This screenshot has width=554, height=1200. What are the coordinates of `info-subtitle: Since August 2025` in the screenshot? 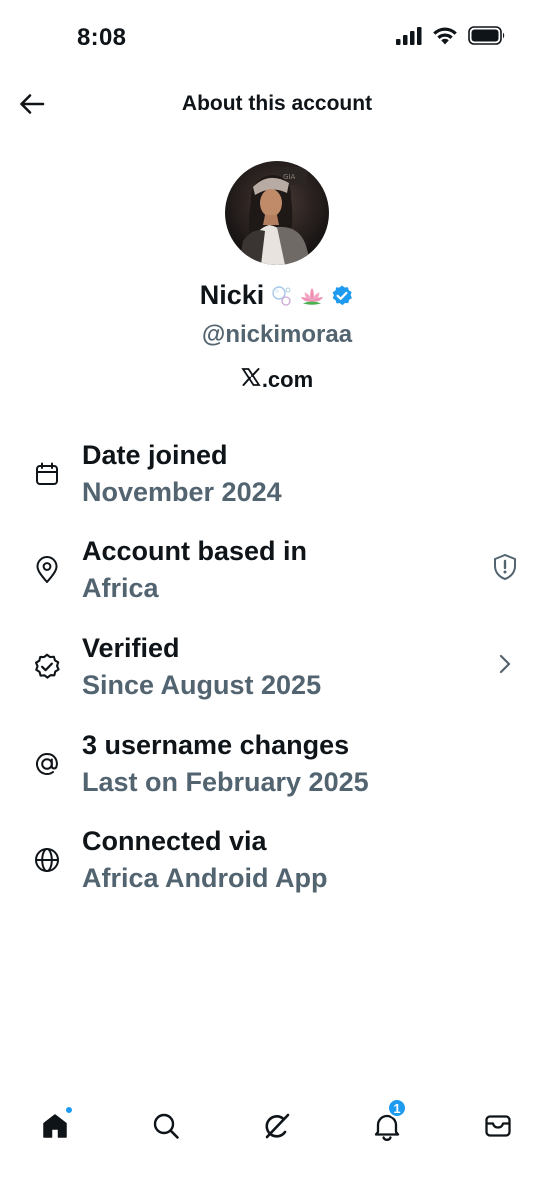 It's located at (202, 685).